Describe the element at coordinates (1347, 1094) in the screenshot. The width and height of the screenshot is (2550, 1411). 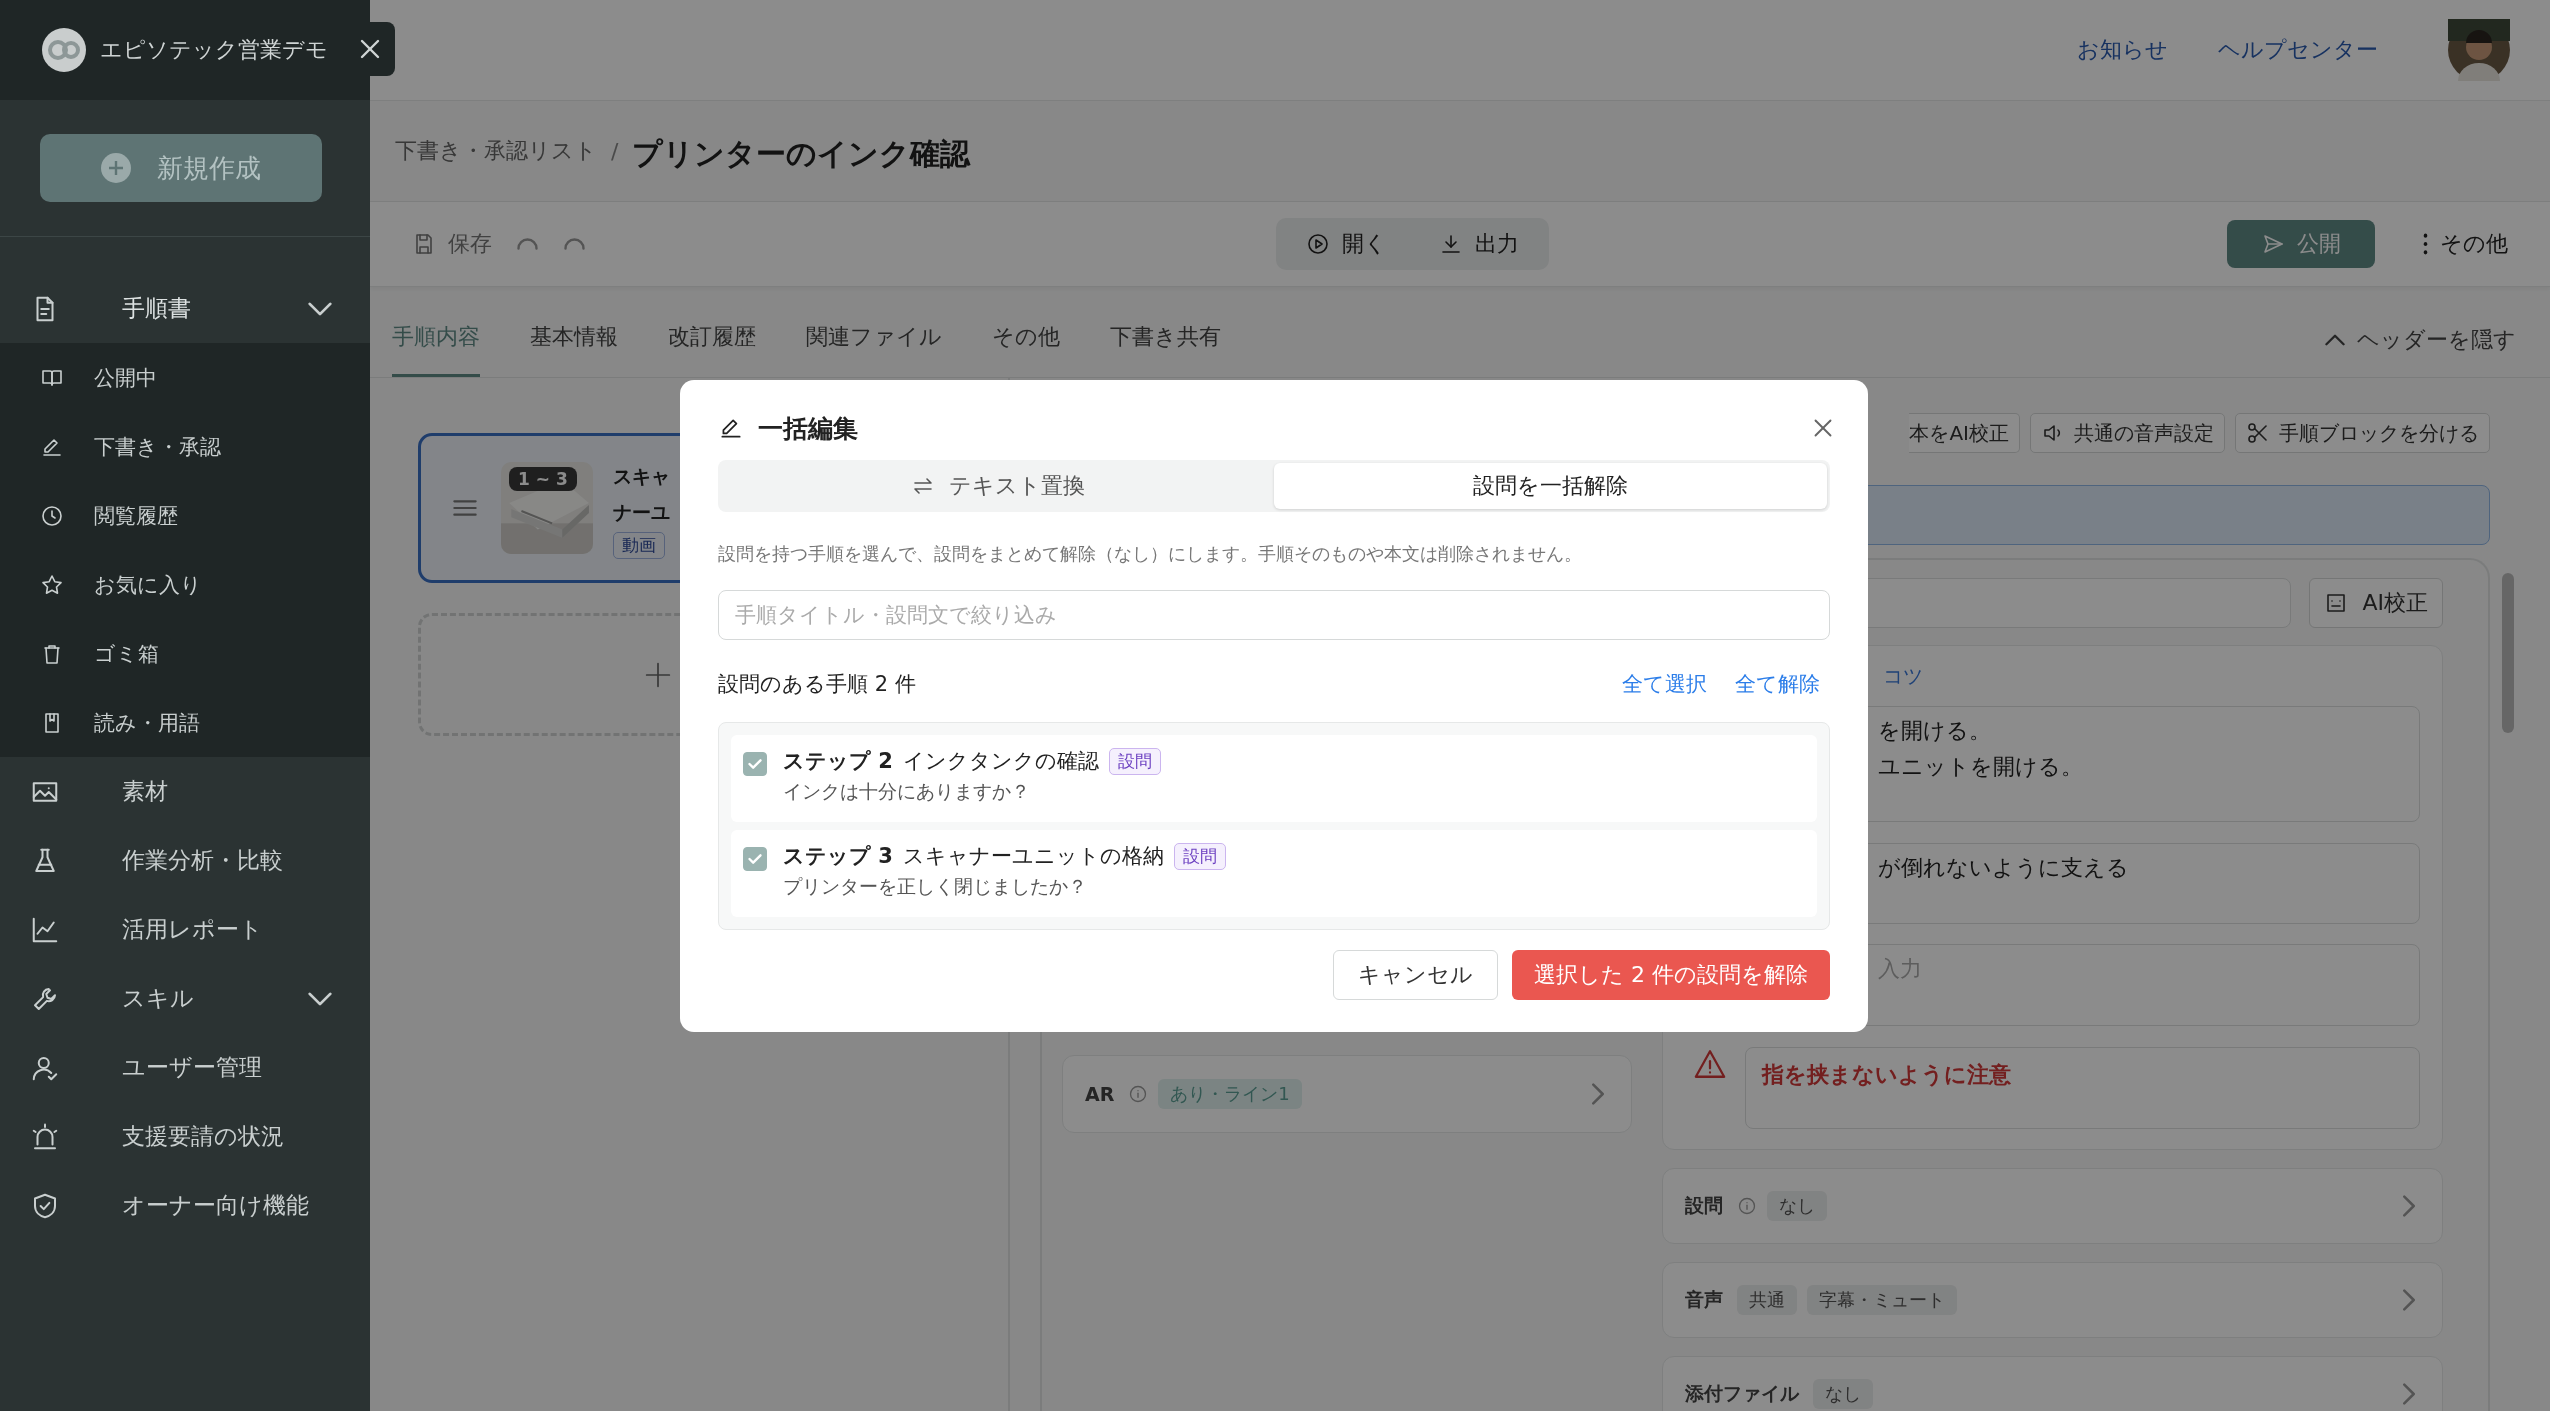
I see `ar-setting-row: AR あり・ライン1` at that location.